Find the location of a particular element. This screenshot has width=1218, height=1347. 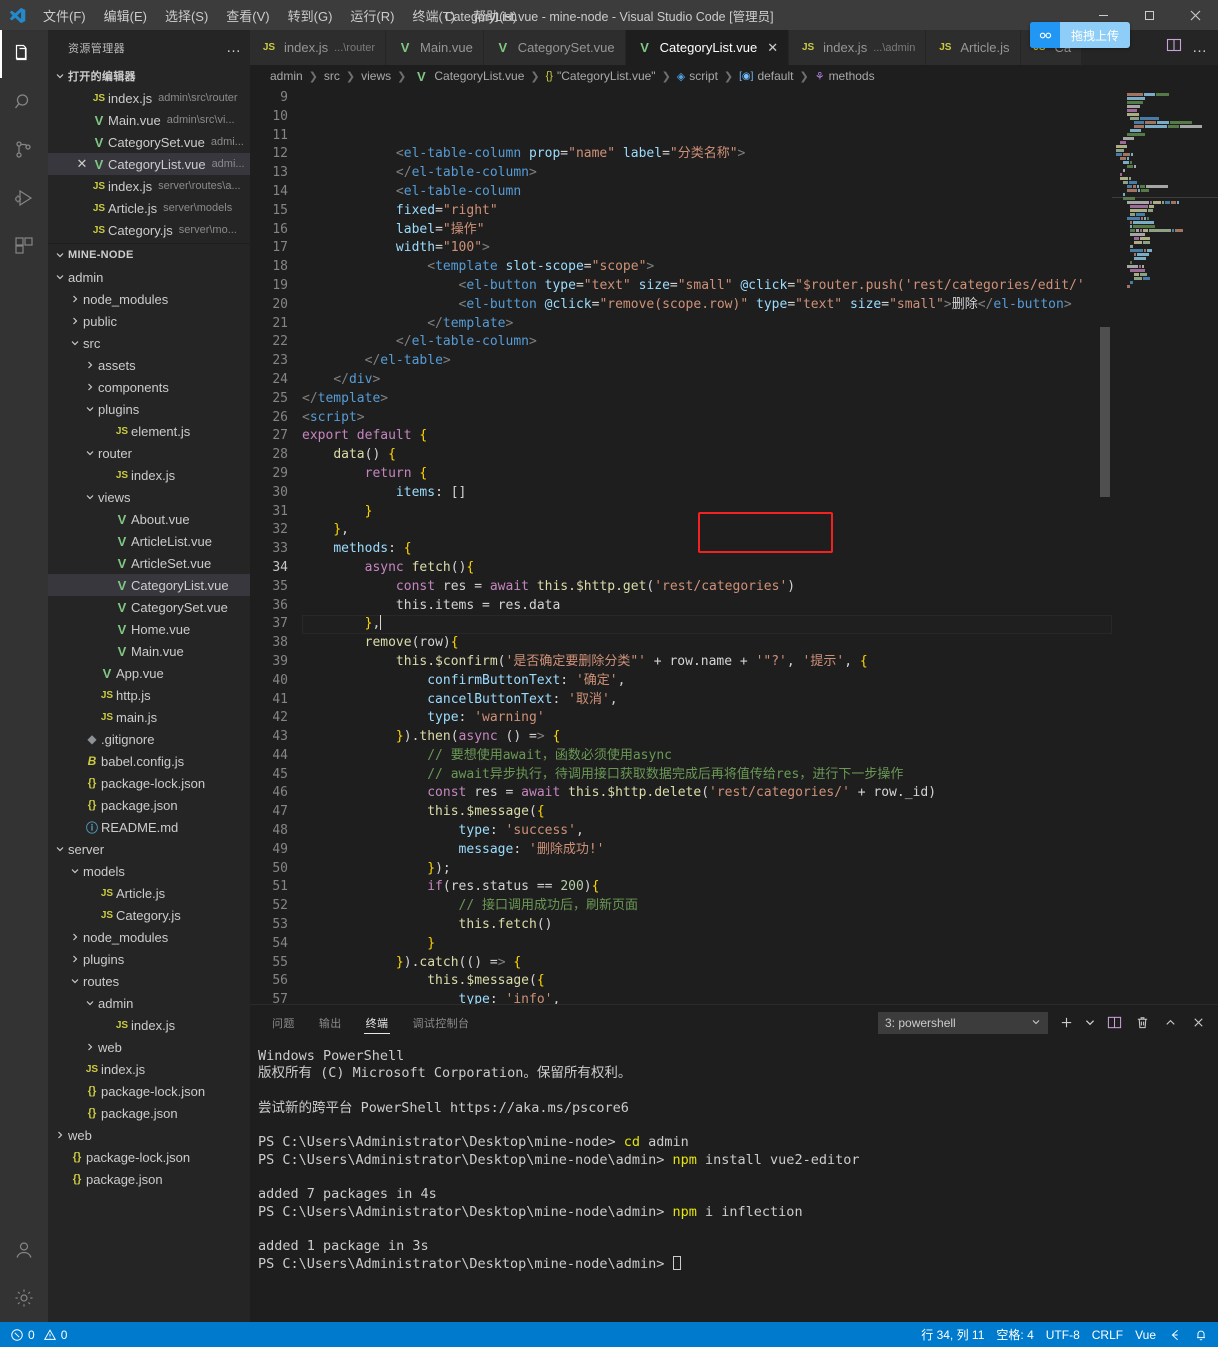

activity-extensions-icon is located at coordinates (24, 246).